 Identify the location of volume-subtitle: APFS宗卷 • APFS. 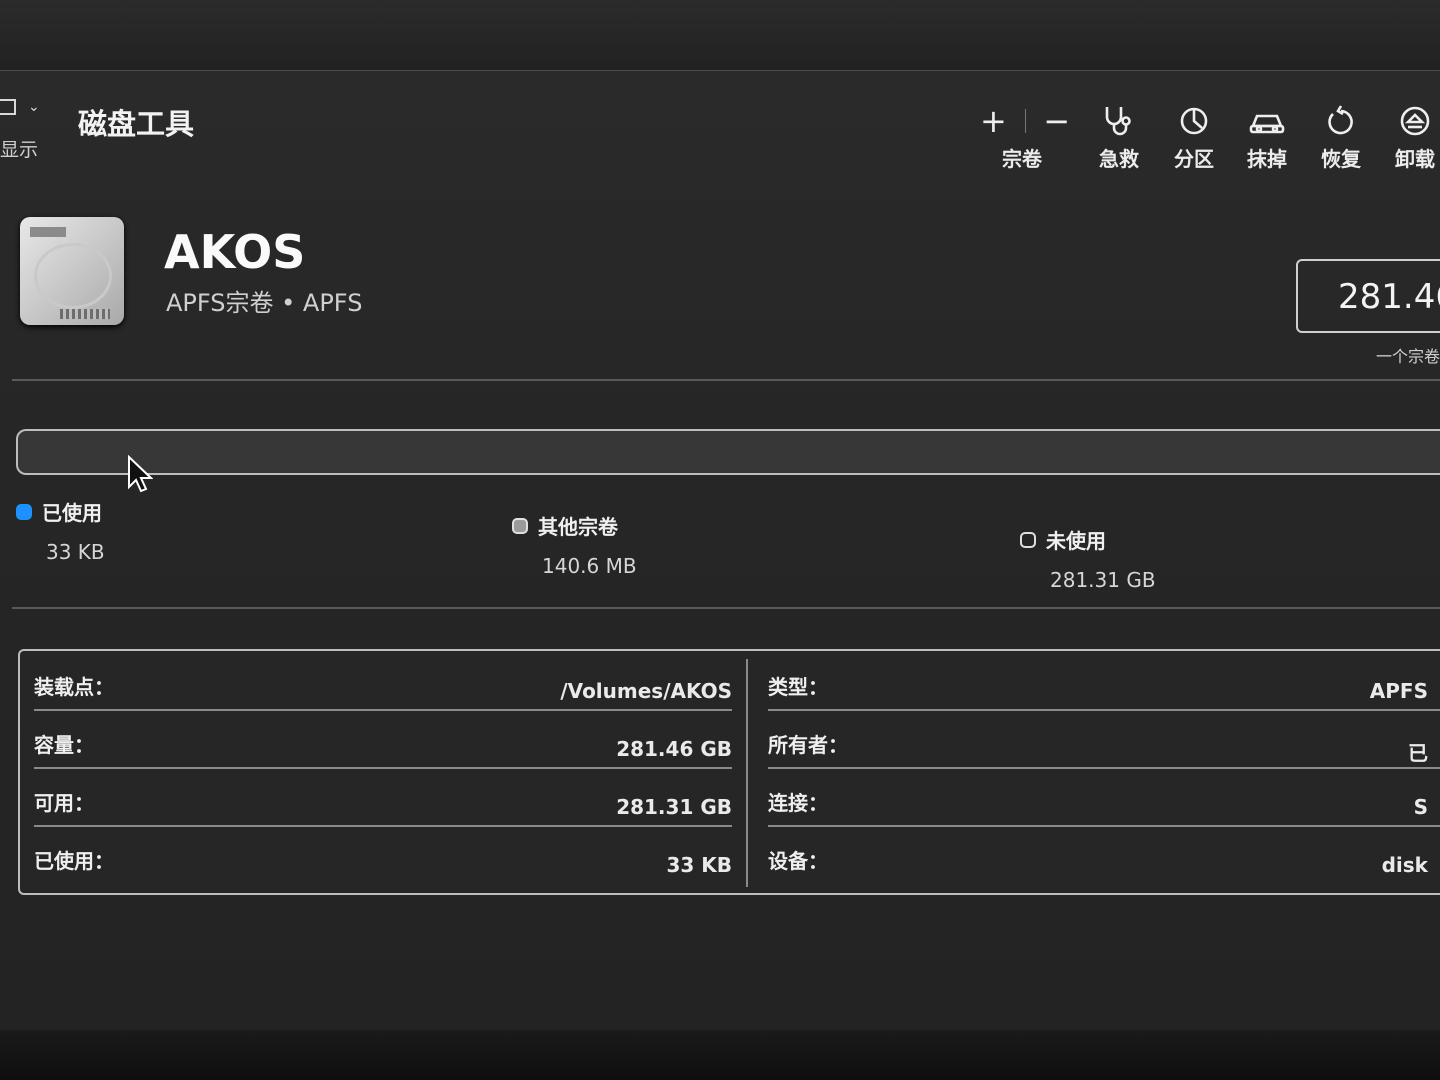
(264, 303).